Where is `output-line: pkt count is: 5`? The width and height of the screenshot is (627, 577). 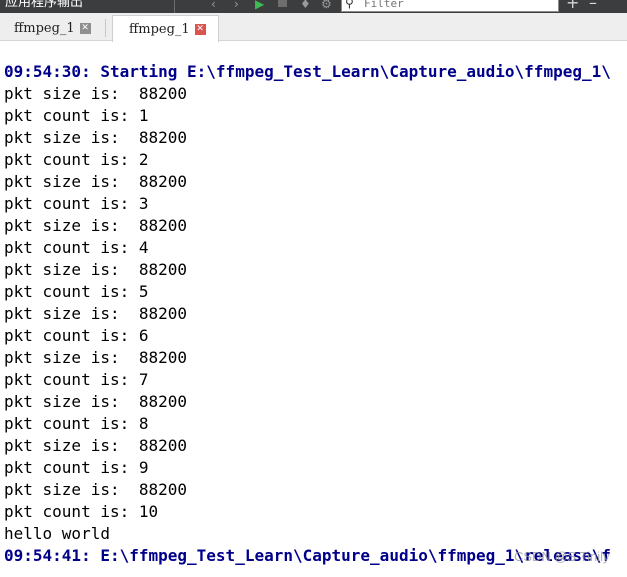
output-line: pkt count is: 5 is located at coordinates (76, 291).